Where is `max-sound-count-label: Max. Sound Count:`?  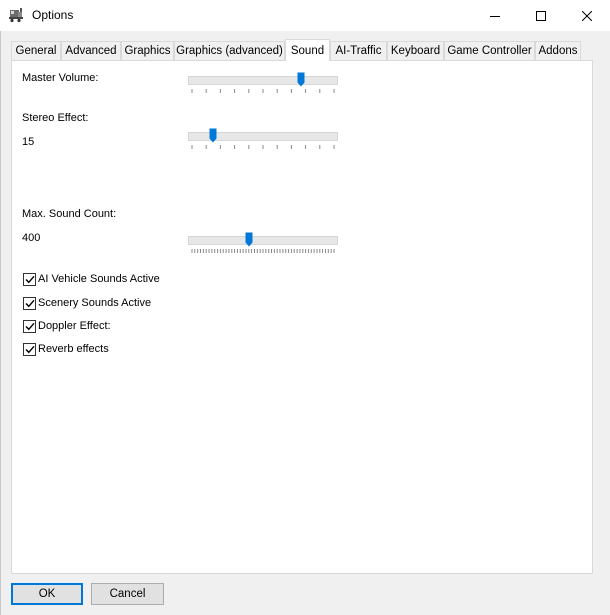
max-sound-count-label: Max. Sound Count: is located at coordinates (69, 214).